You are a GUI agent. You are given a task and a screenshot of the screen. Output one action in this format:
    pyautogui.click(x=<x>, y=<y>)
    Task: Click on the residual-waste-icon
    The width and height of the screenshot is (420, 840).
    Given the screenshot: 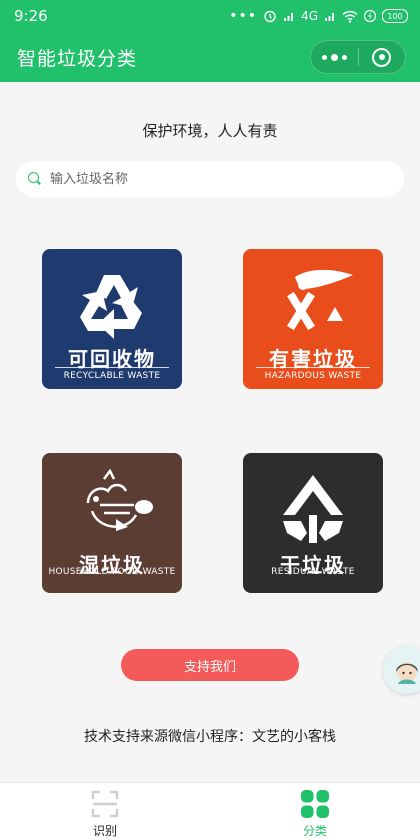 What is the action you would take?
    pyautogui.click(x=313, y=509)
    